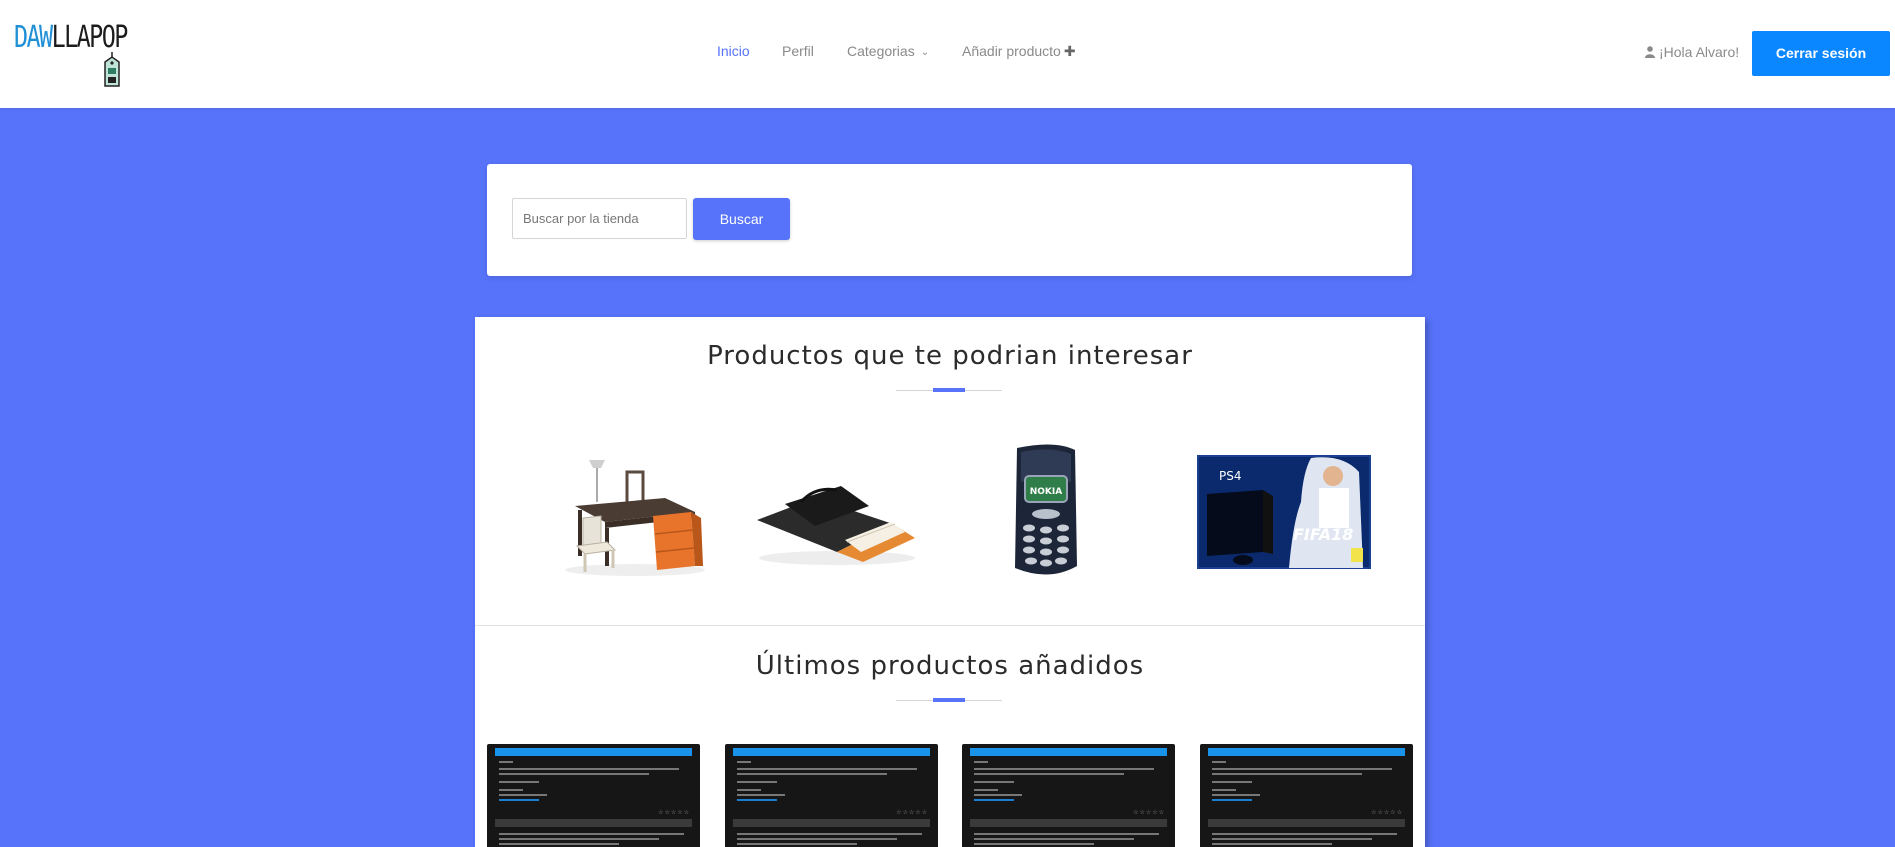 Image resolution: width=1895 pixels, height=847 pixels. Describe the element at coordinates (925, 52) in the screenshot. I see `chevron-down-icon: ⌄` at that location.